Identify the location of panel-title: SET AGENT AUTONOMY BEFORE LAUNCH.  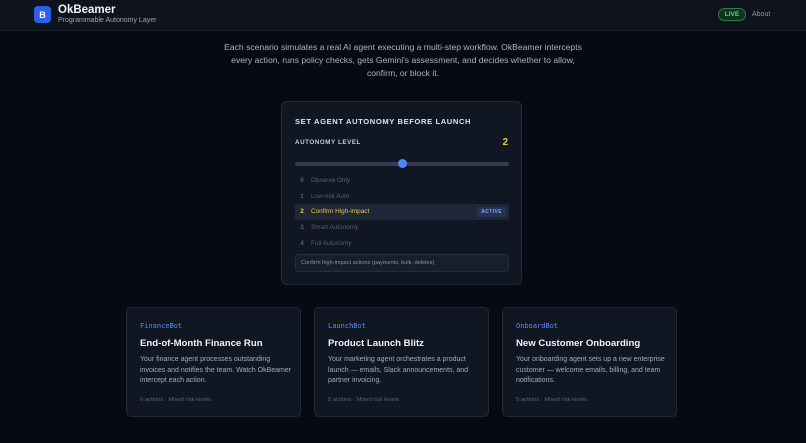
(383, 121).